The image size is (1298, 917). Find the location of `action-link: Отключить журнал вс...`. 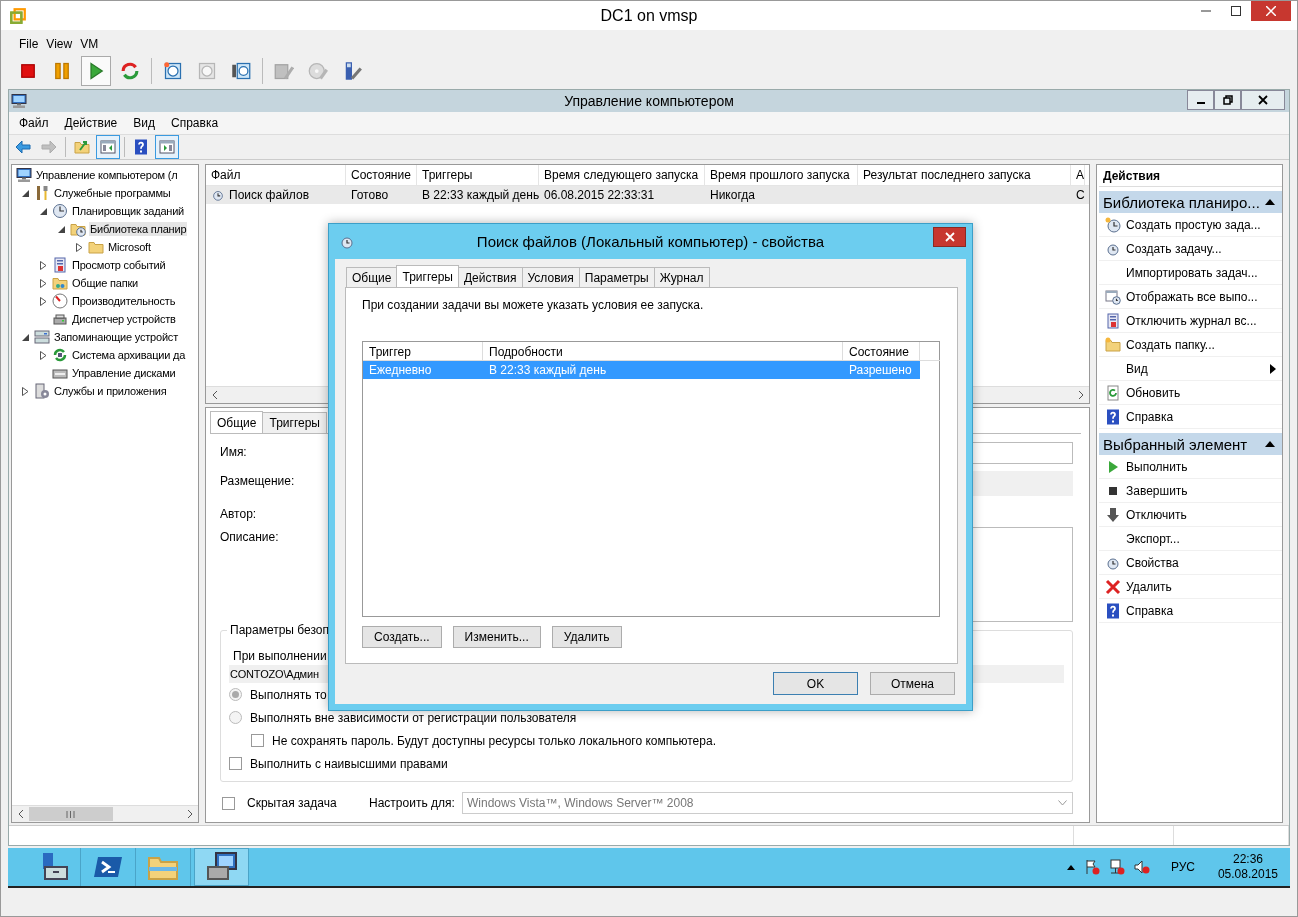

action-link: Отключить журнал вс... is located at coordinates (1191, 320).